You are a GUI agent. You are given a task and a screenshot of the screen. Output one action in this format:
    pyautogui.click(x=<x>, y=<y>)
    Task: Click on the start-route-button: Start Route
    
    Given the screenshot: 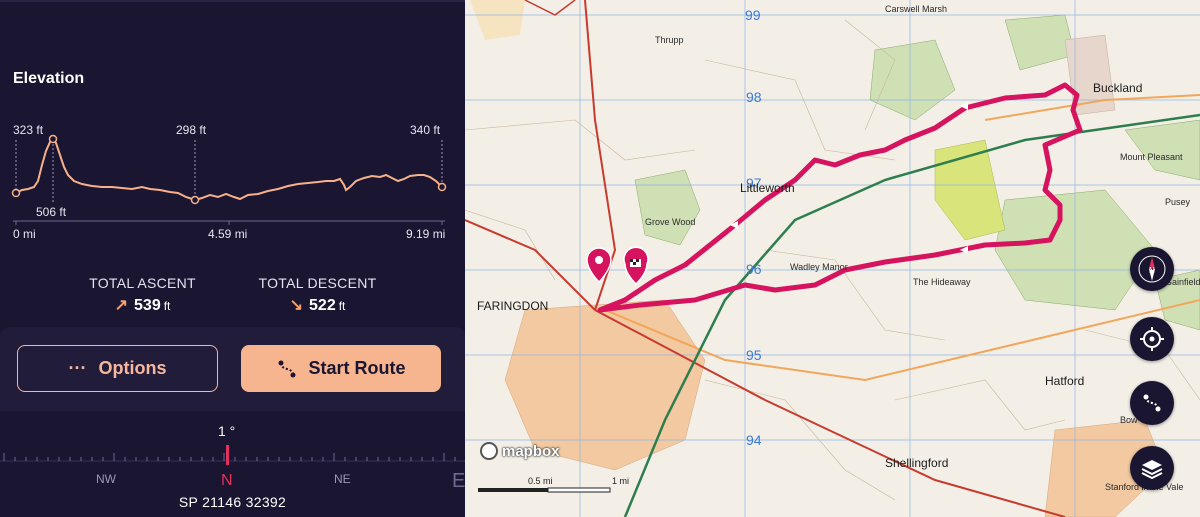 What is the action you would take?
    pyautogui.click(x=341, y=368)
    